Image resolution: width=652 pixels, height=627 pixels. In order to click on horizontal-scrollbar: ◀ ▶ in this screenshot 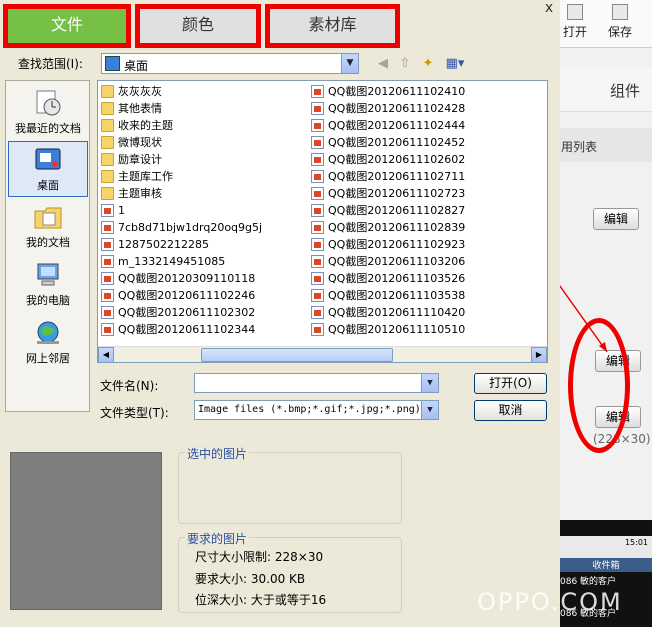, I will do `click(322, 354)`.